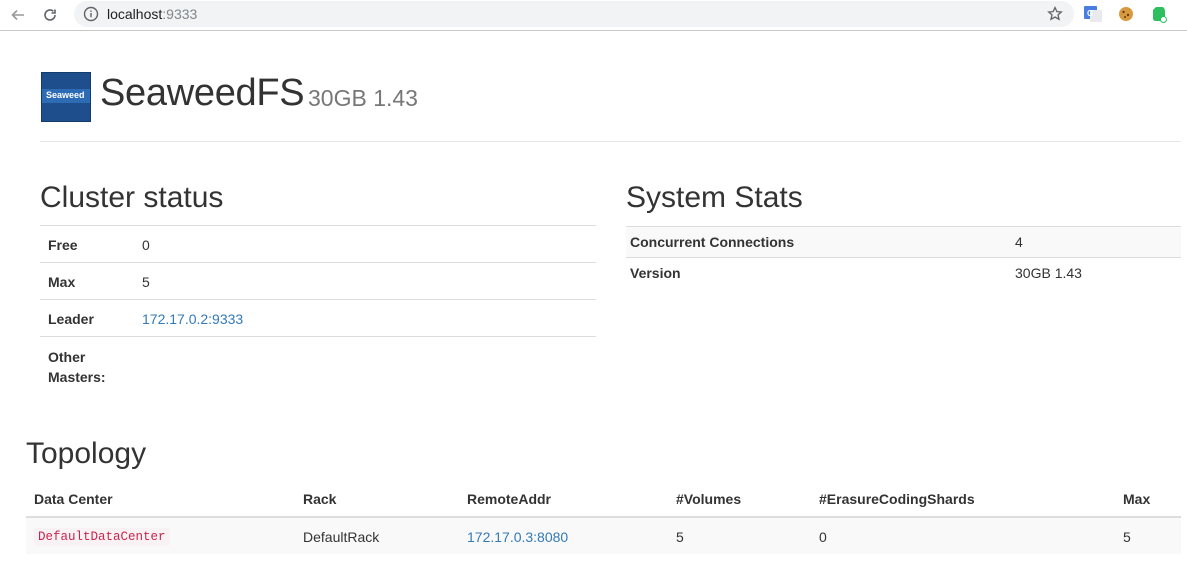  What do you see at coordinates (146, 282) in the screenshot?
I see `row-value: 5` at bounding box center [146, 282].